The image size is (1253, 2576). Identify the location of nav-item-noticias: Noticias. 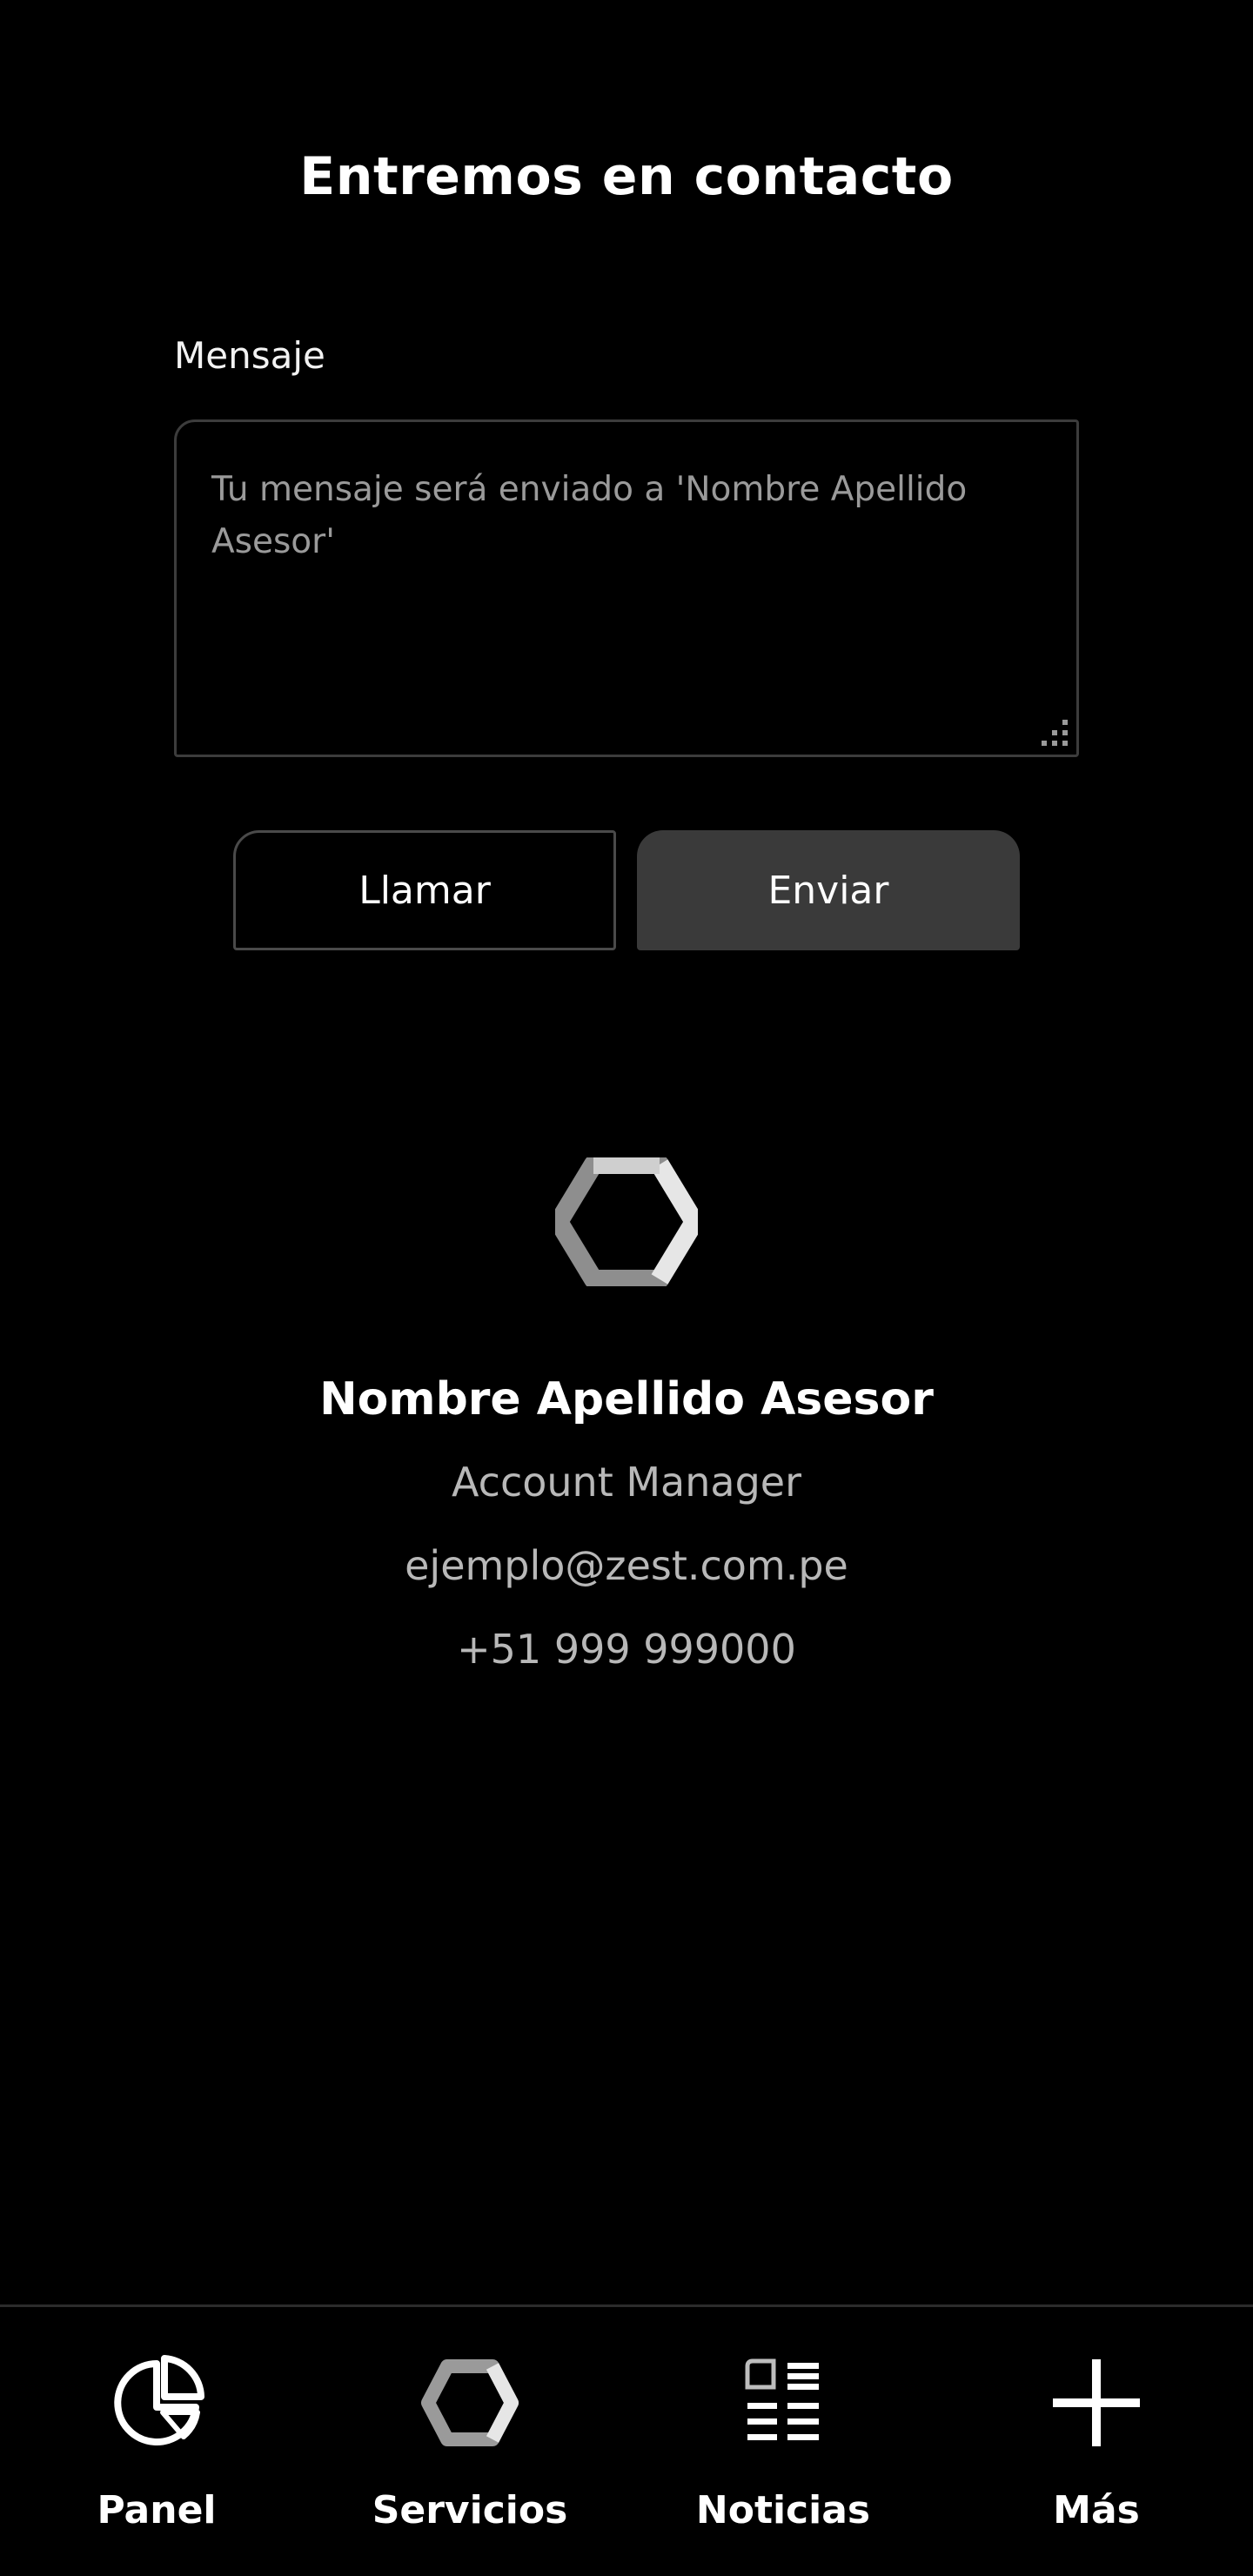
(783, 2442).